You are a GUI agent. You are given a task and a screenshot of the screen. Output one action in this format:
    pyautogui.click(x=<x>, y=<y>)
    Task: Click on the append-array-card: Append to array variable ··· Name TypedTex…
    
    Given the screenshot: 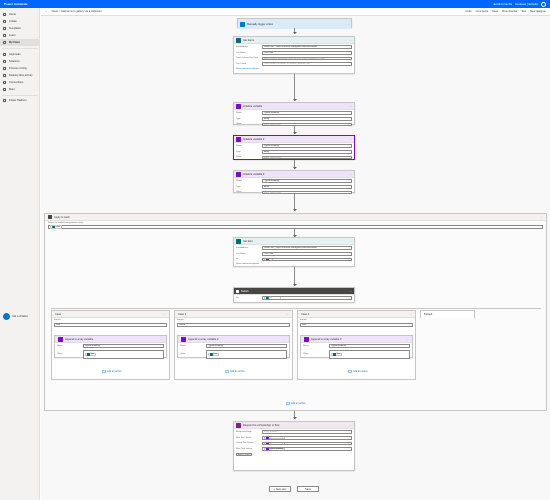 What is the action you would take?
    pyautogui.click(x=110, y=347)
    